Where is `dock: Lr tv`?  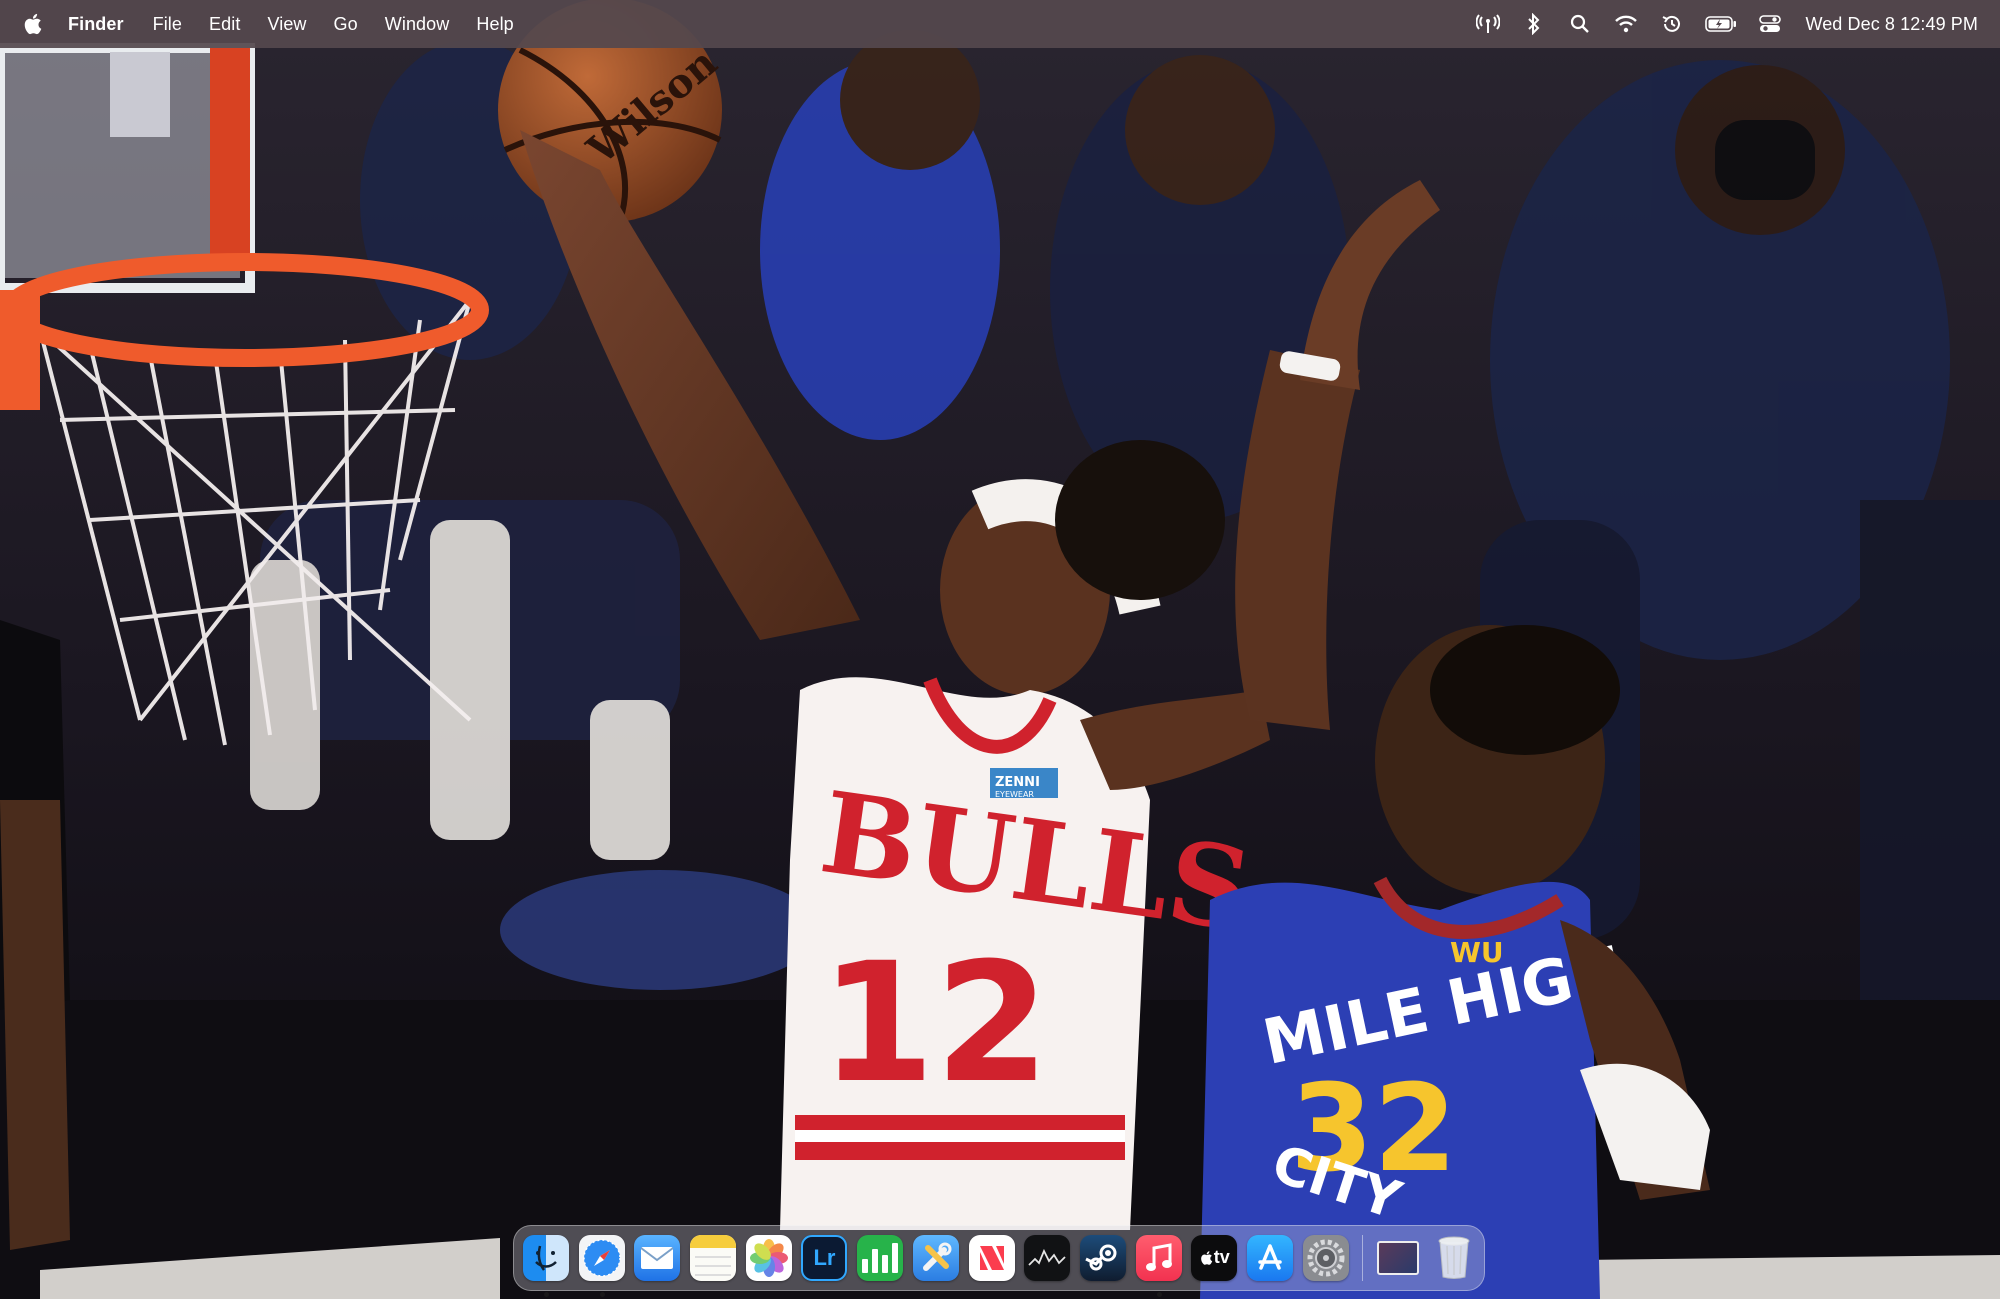
dock: Lr tv is located at coordinates (999, 1261).